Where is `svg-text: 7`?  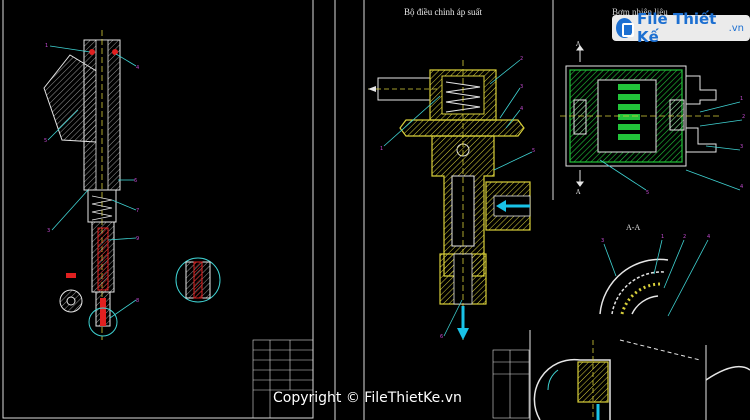
svg-text: 7 is located at coordinates (137, 211).